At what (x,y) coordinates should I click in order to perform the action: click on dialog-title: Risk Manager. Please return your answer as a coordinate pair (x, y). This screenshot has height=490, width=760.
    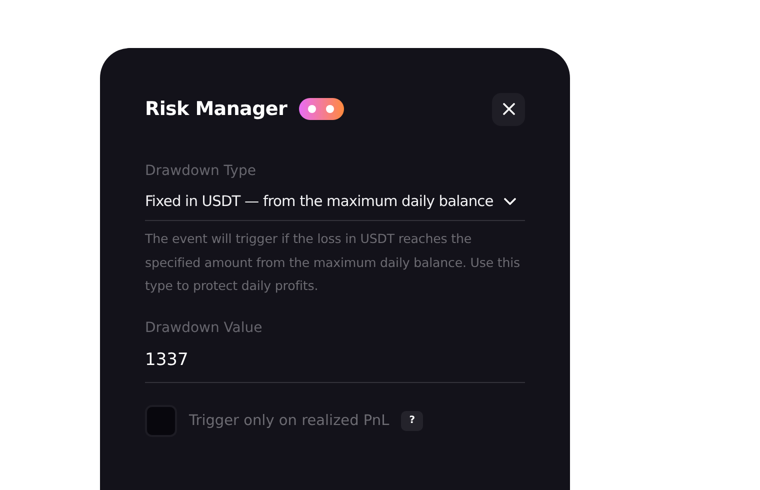
    Looking at the image, I should click on (216, 109).